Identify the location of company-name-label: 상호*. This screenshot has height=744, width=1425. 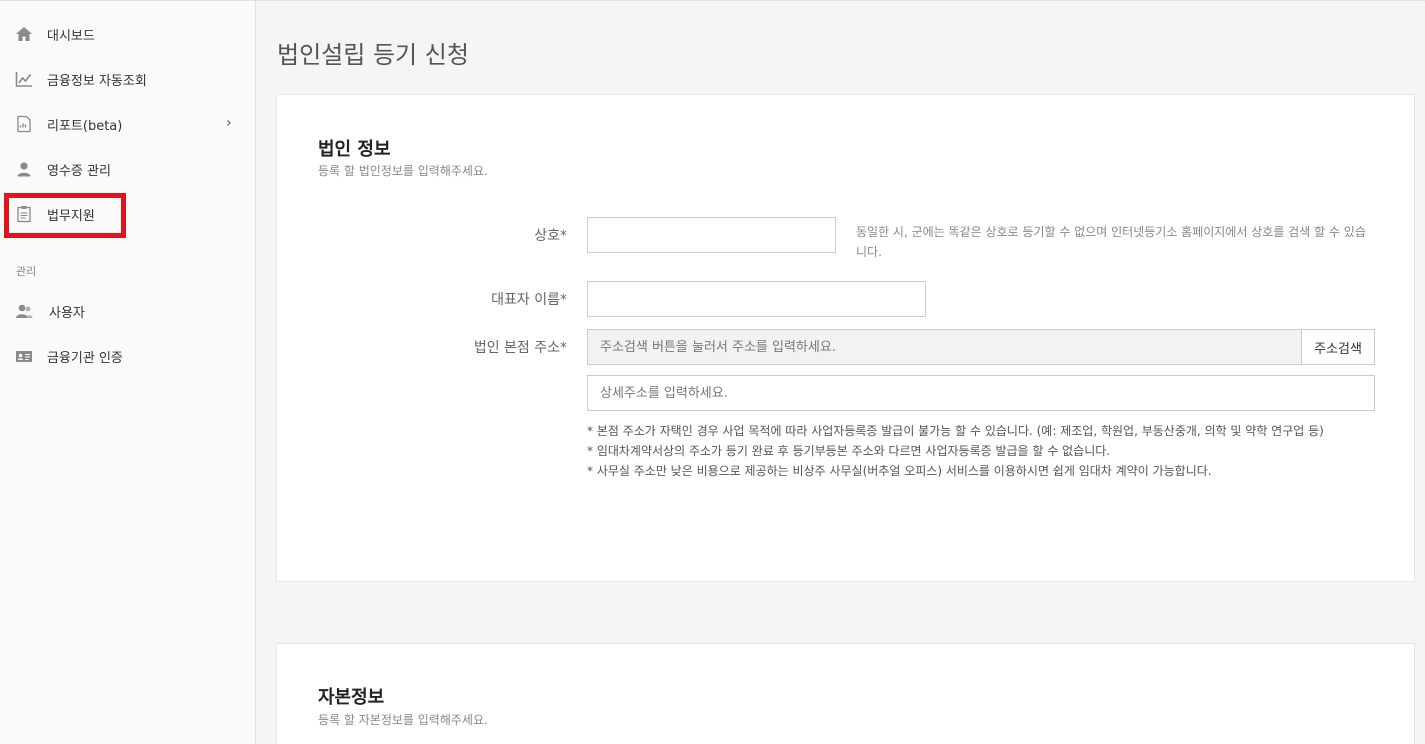
(550, 236).